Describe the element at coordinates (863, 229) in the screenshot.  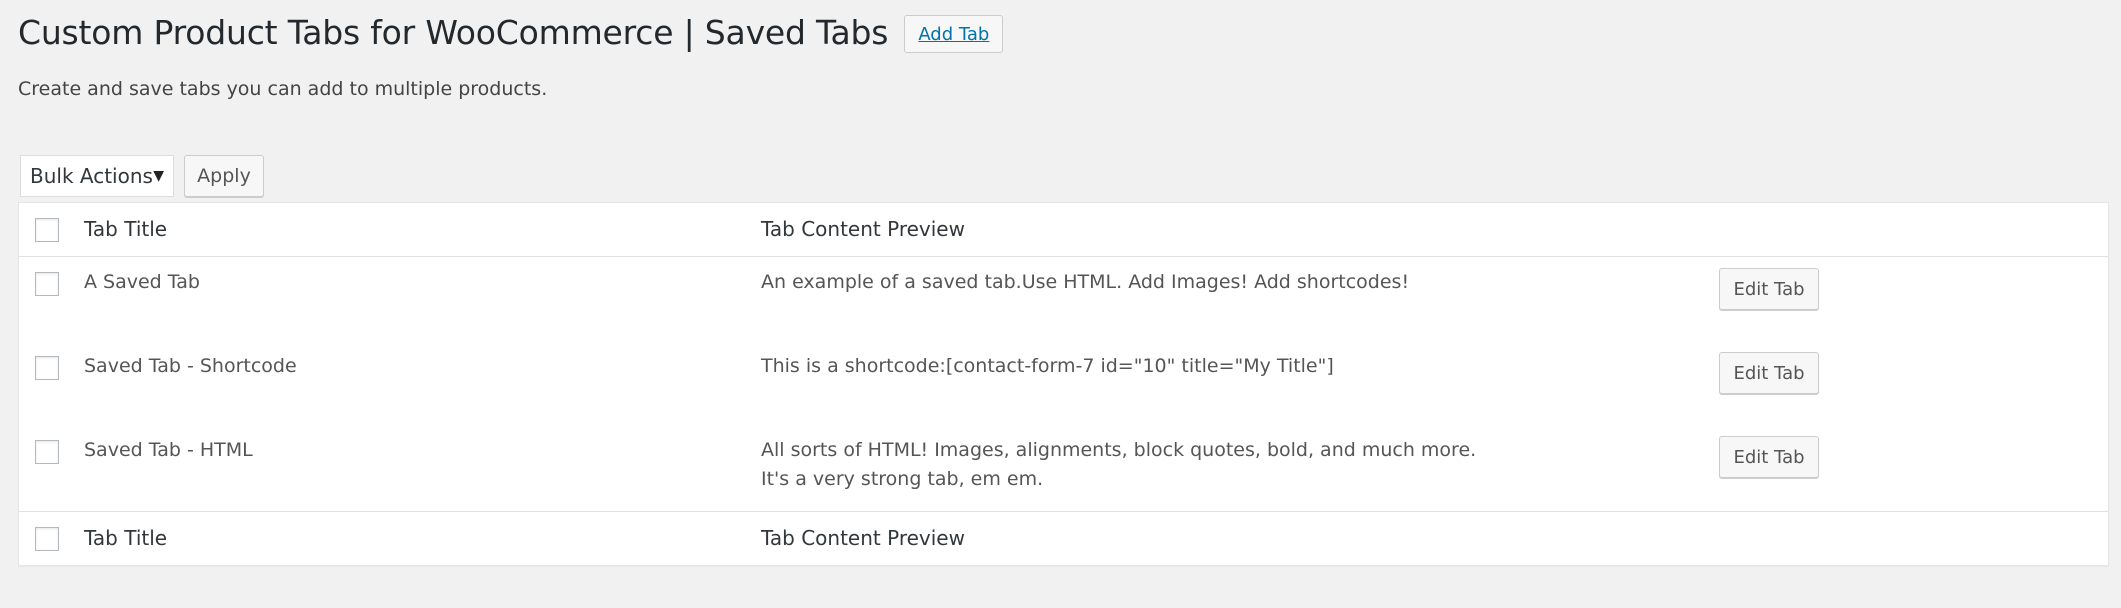
I see `column-header-tab-content-preview: Tab Content Preview` at that location.